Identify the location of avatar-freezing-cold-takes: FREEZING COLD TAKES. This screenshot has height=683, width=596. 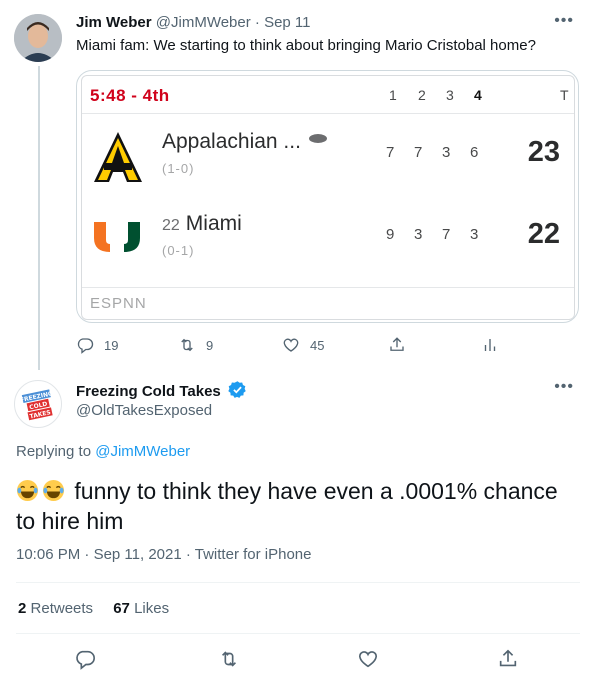
(38, 404).